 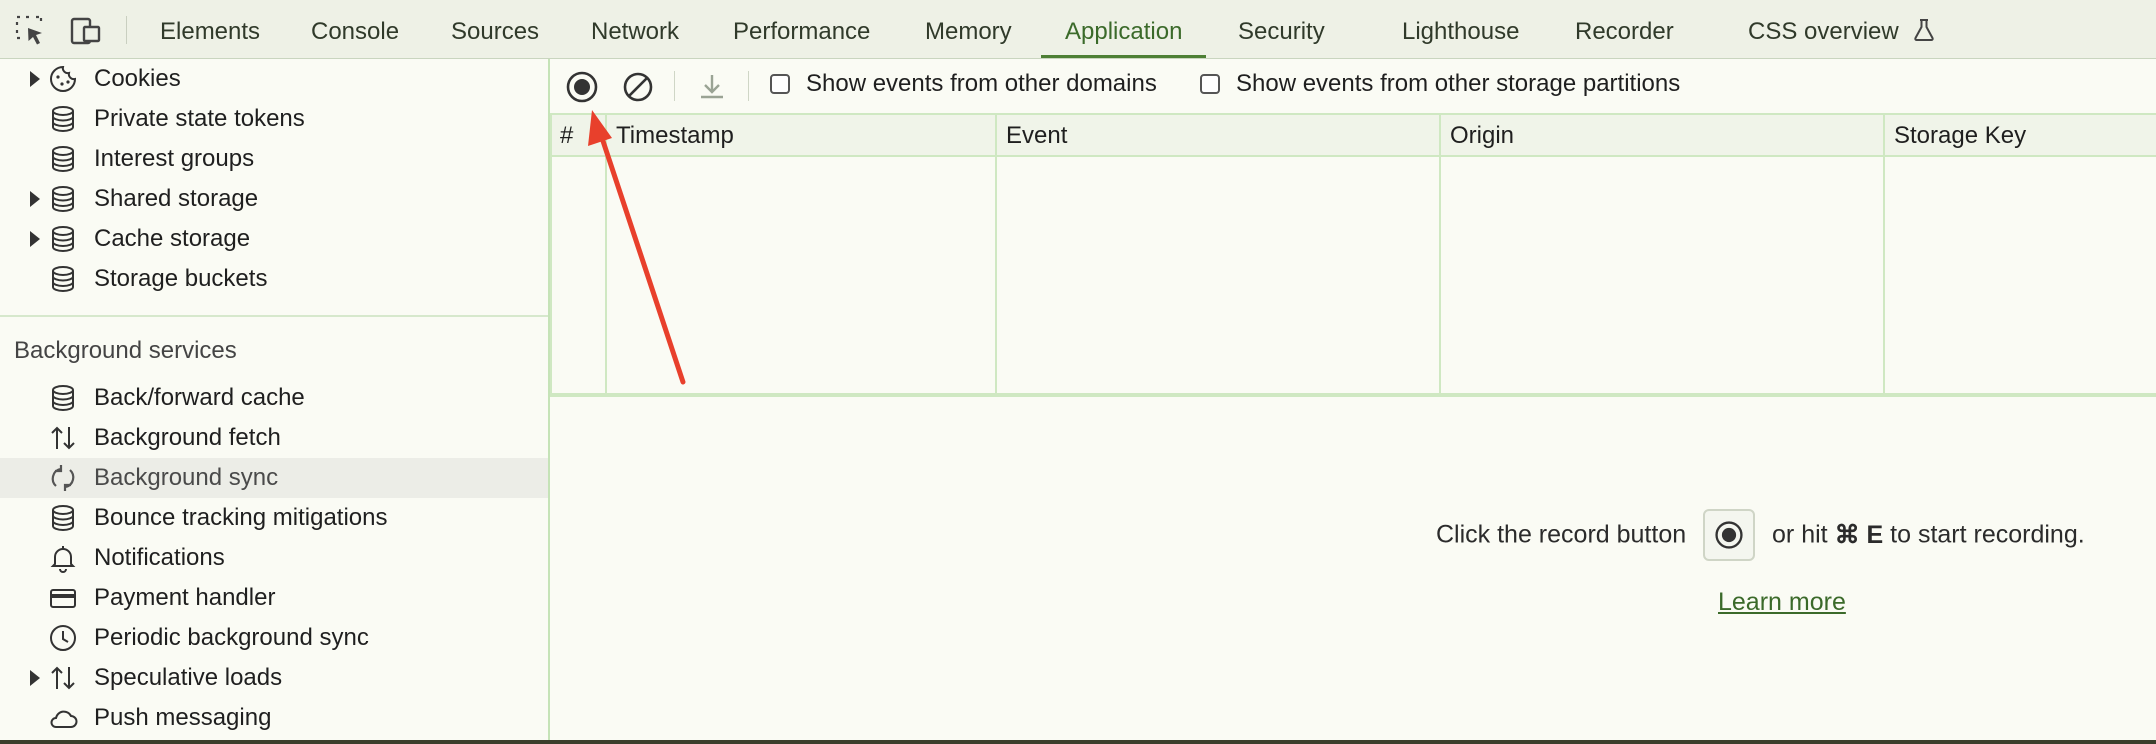 I want to click on checkbox-other-domains-label: Show events from other domains, so click(x=981, y=84).